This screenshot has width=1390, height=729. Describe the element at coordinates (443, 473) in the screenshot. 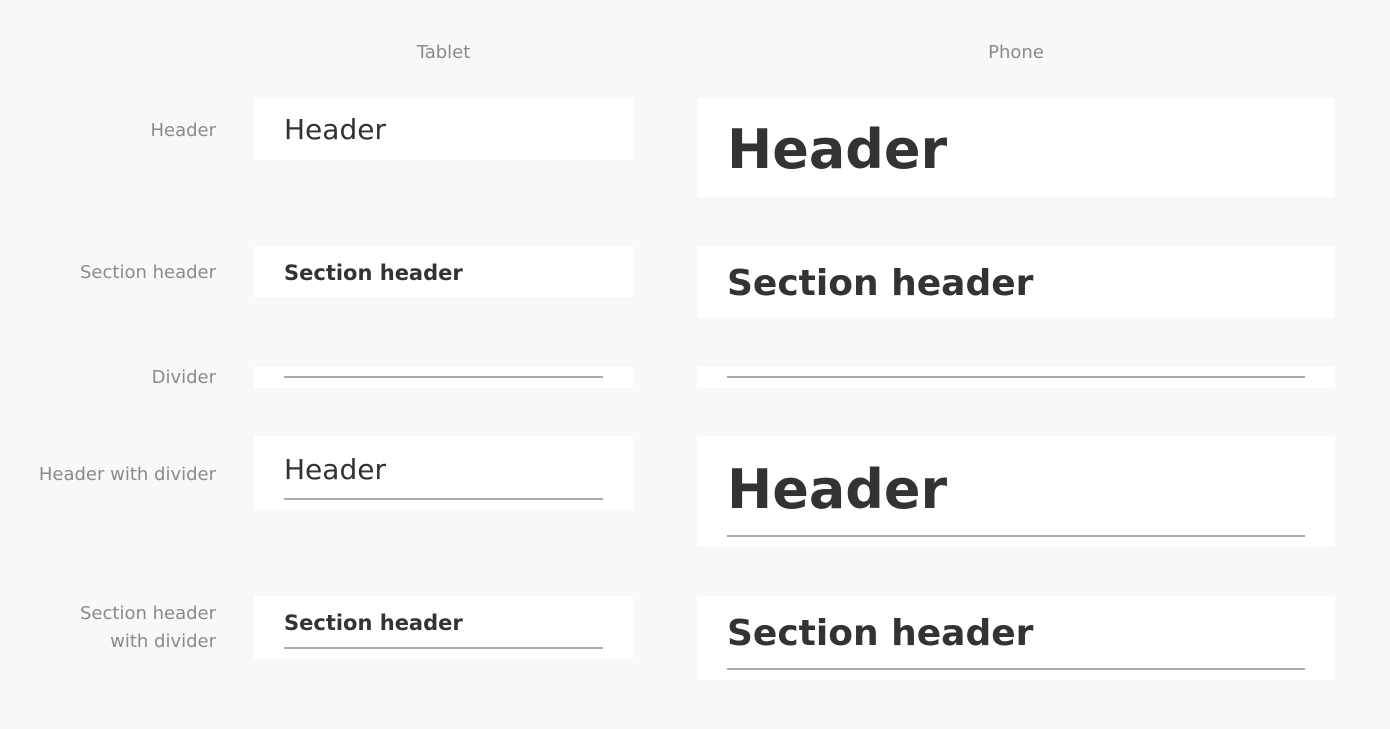

I see `tablet-header-with-divider-card: Header` at that location.